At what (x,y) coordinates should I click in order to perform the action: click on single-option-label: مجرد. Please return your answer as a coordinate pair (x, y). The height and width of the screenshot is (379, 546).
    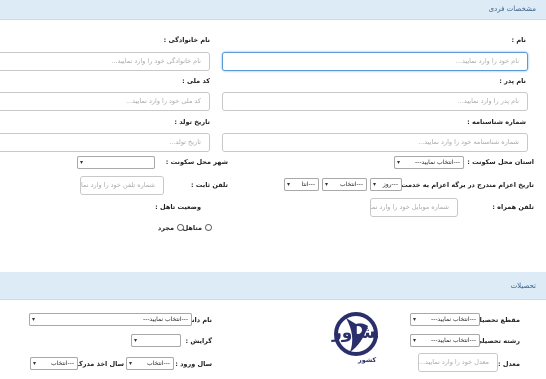
    Looking at the image, I should click on (165, 228).